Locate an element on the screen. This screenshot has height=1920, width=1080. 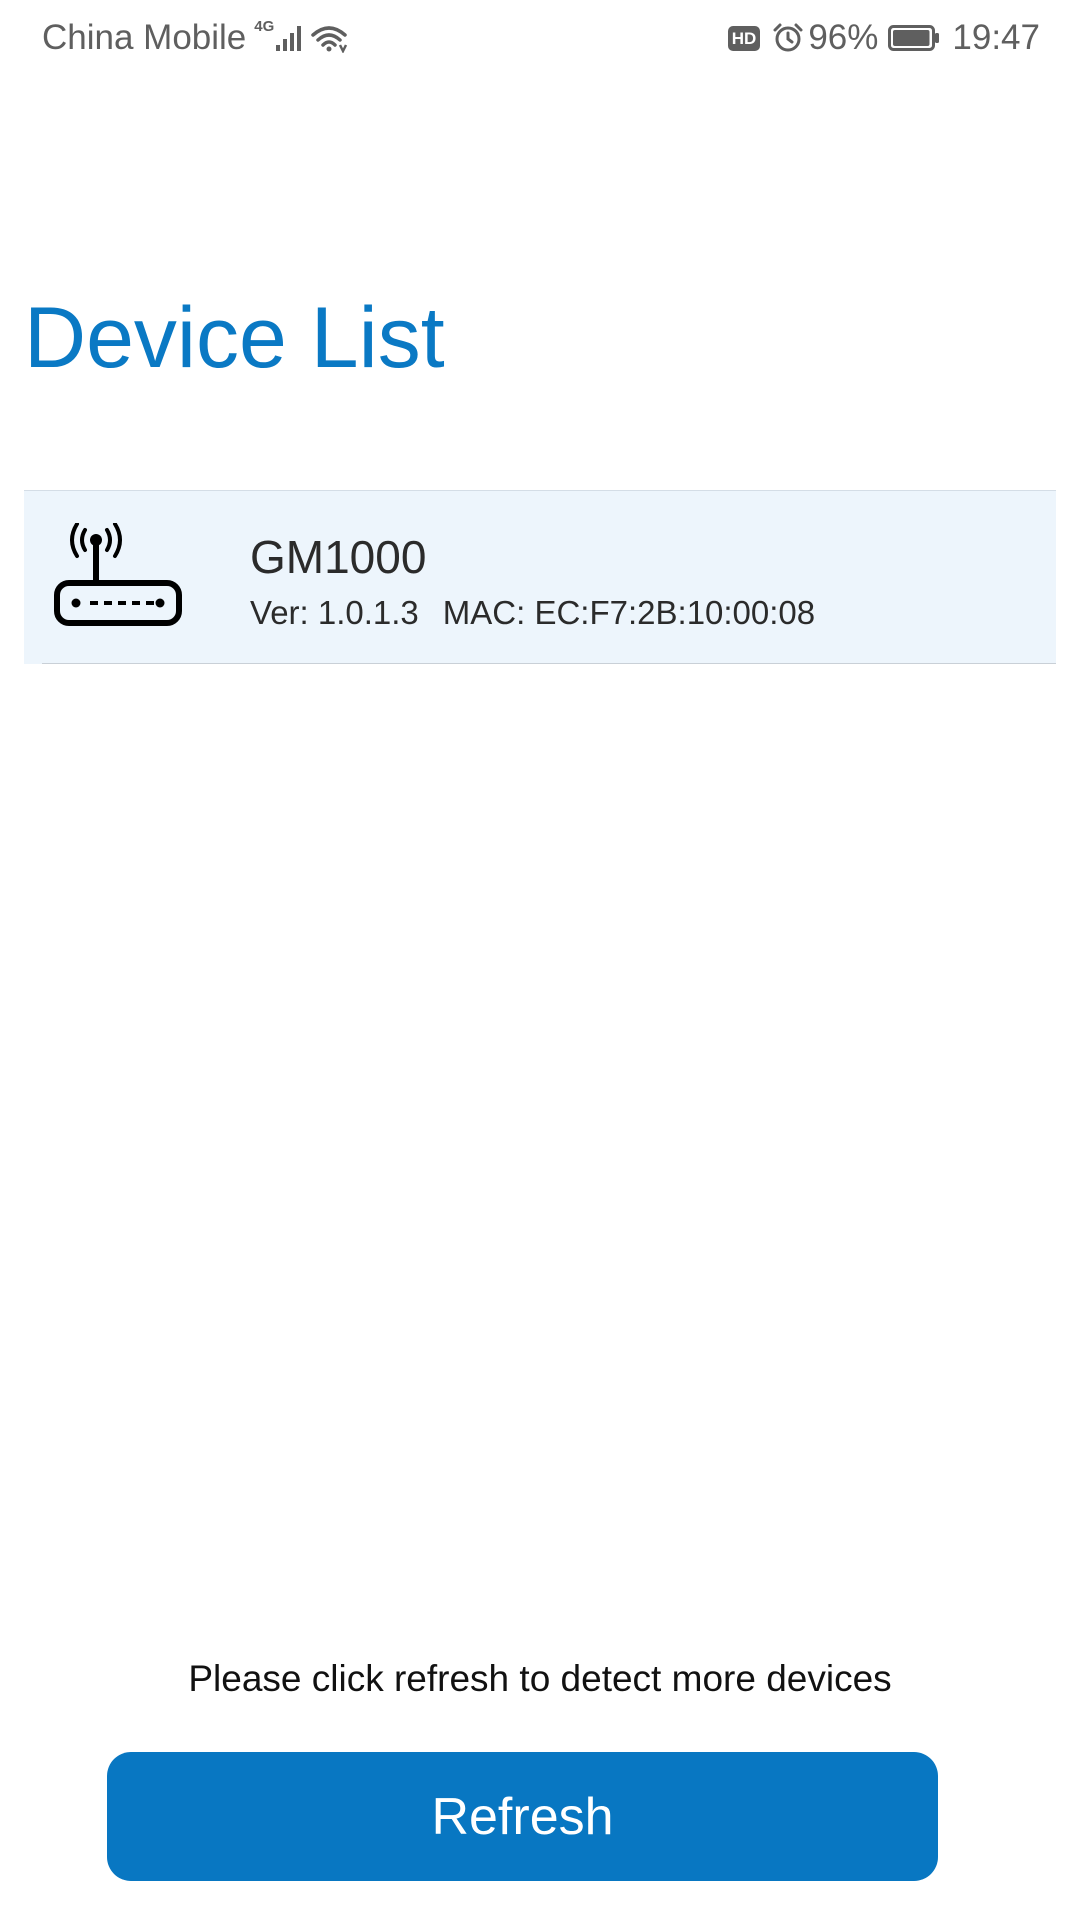
clock-time: 19:47 is located at coordinates (996, 37).